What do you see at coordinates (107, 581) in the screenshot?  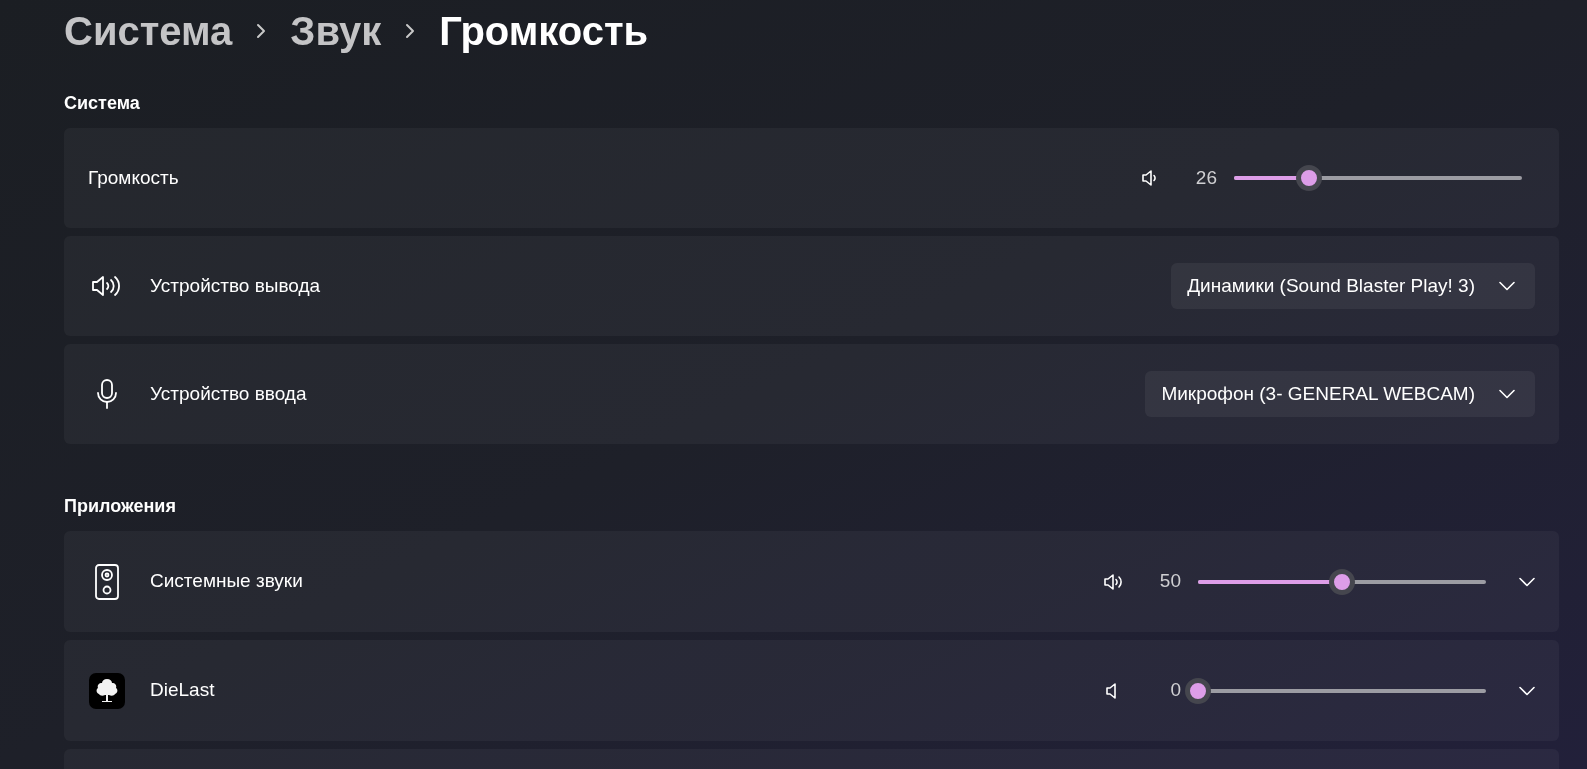 I see `speaker-box-icon` at bounding box center [107, 581].